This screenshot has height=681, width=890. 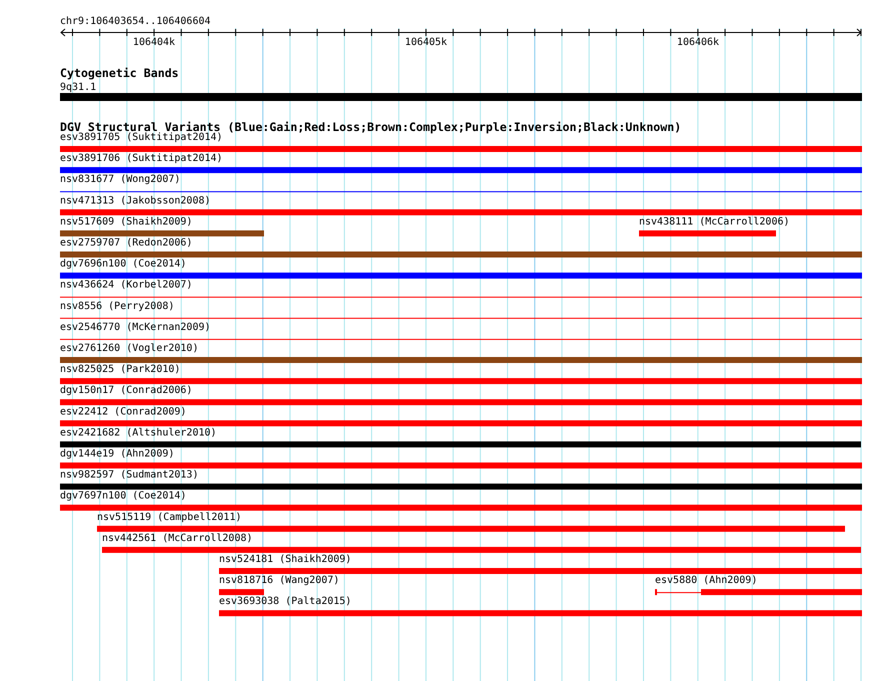 I want to click on variant-label: esv2759707 (Redon2006), so click(x=126, y=243).